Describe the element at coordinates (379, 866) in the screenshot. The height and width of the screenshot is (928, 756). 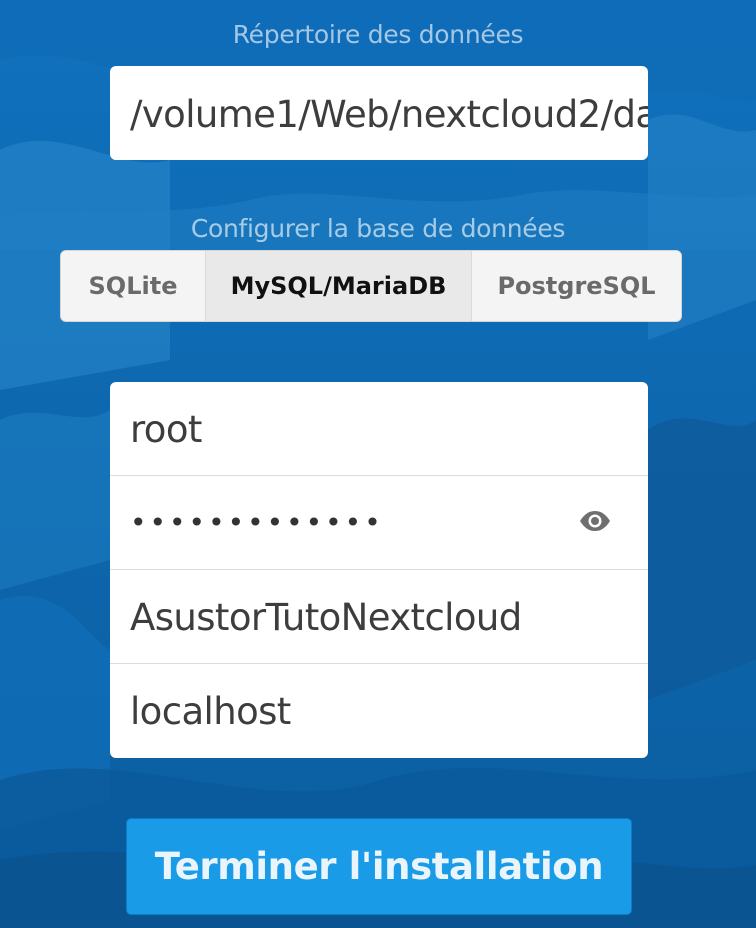
I see `finish-installation-button: Terminer l'installation` at that location.